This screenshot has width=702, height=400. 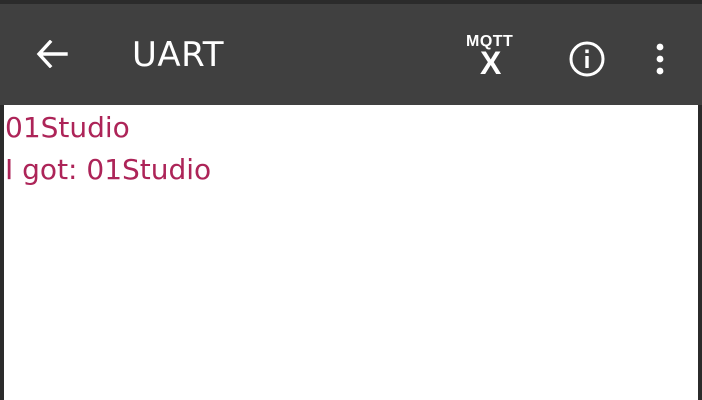 What do you see at coordinates (108, 169) in the screenshot?
I see `message-line: I got: 01Studio` at bounding box center [108, 169].